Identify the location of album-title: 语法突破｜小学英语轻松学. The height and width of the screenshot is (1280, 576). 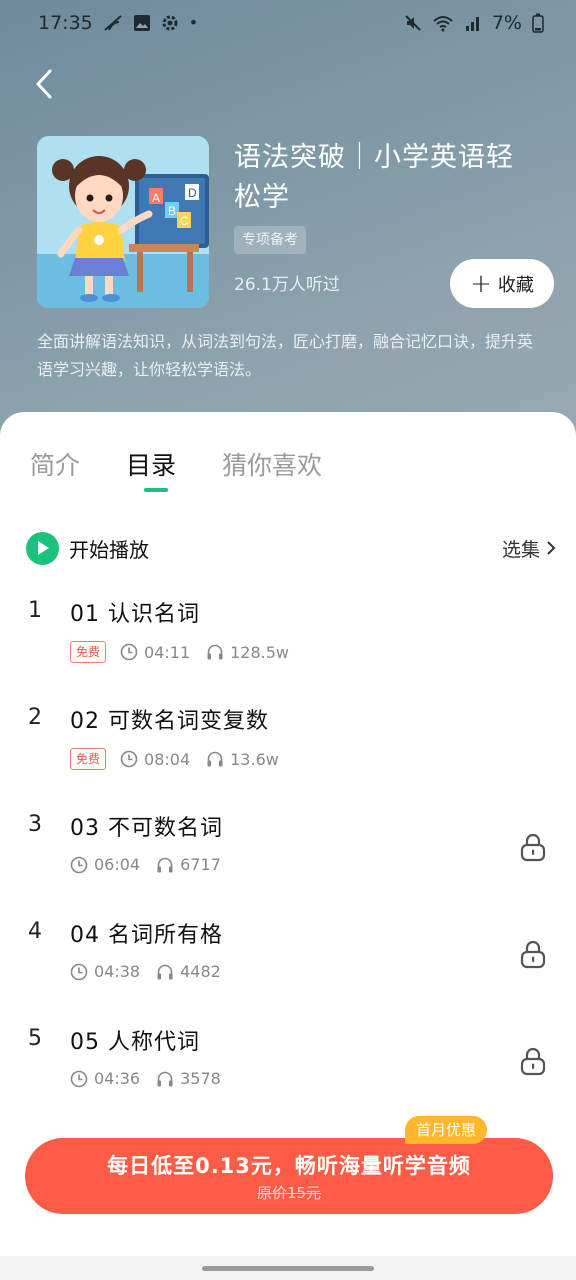
(374, 177).